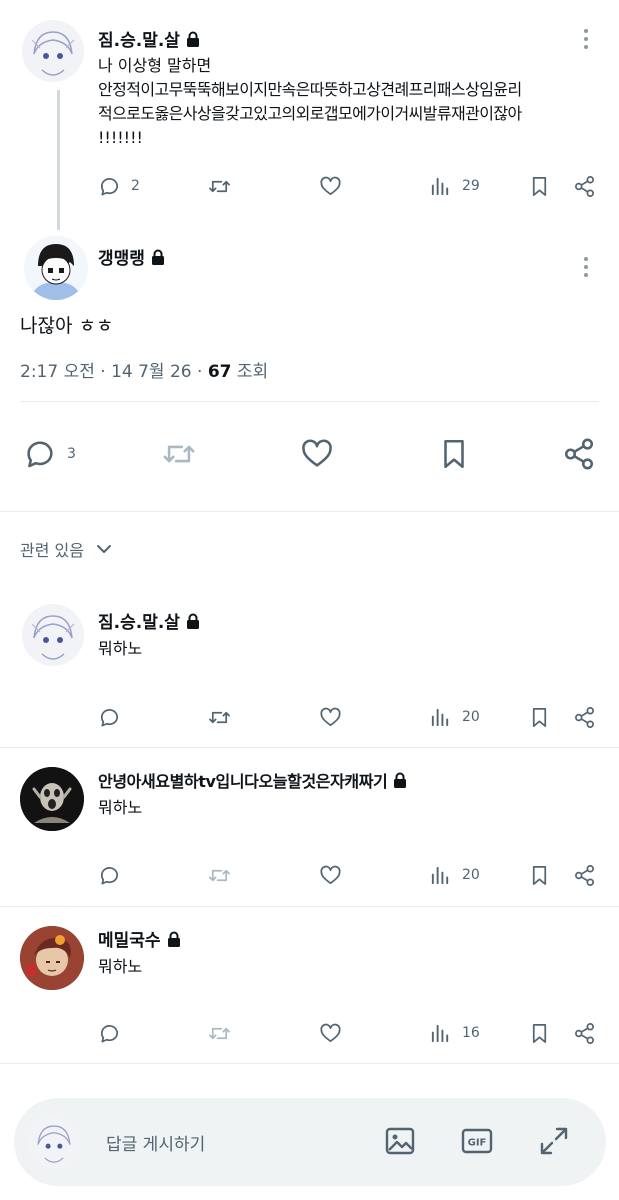 Image resolution: width=619 pixels, height=1200 pixels. I want to click on expand-button, so click(554, 1141).